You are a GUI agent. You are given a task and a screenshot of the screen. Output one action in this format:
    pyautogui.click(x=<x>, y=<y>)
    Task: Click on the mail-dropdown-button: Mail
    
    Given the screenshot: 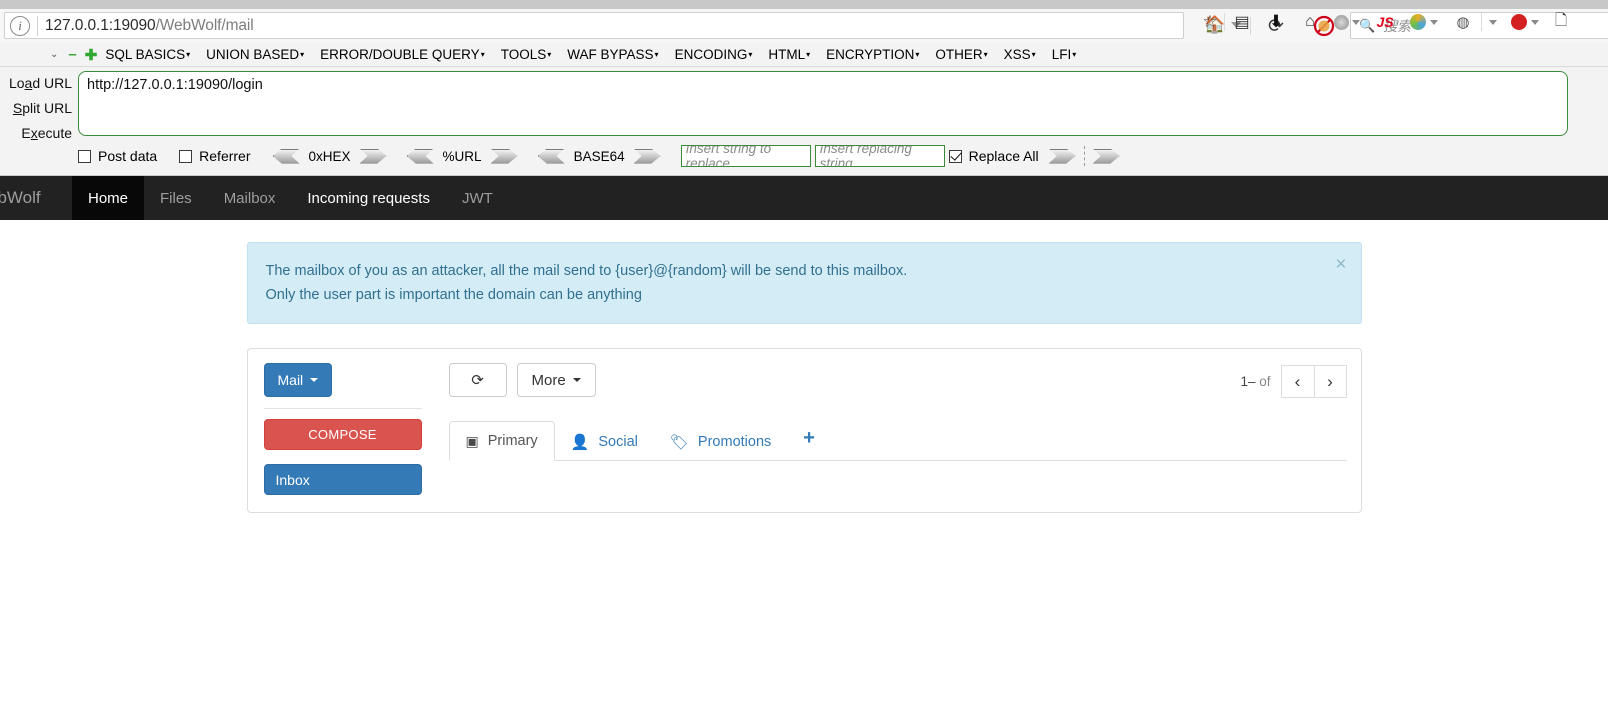 What is the action you would take?
    pyautogui.click(x=298, y=380)
    